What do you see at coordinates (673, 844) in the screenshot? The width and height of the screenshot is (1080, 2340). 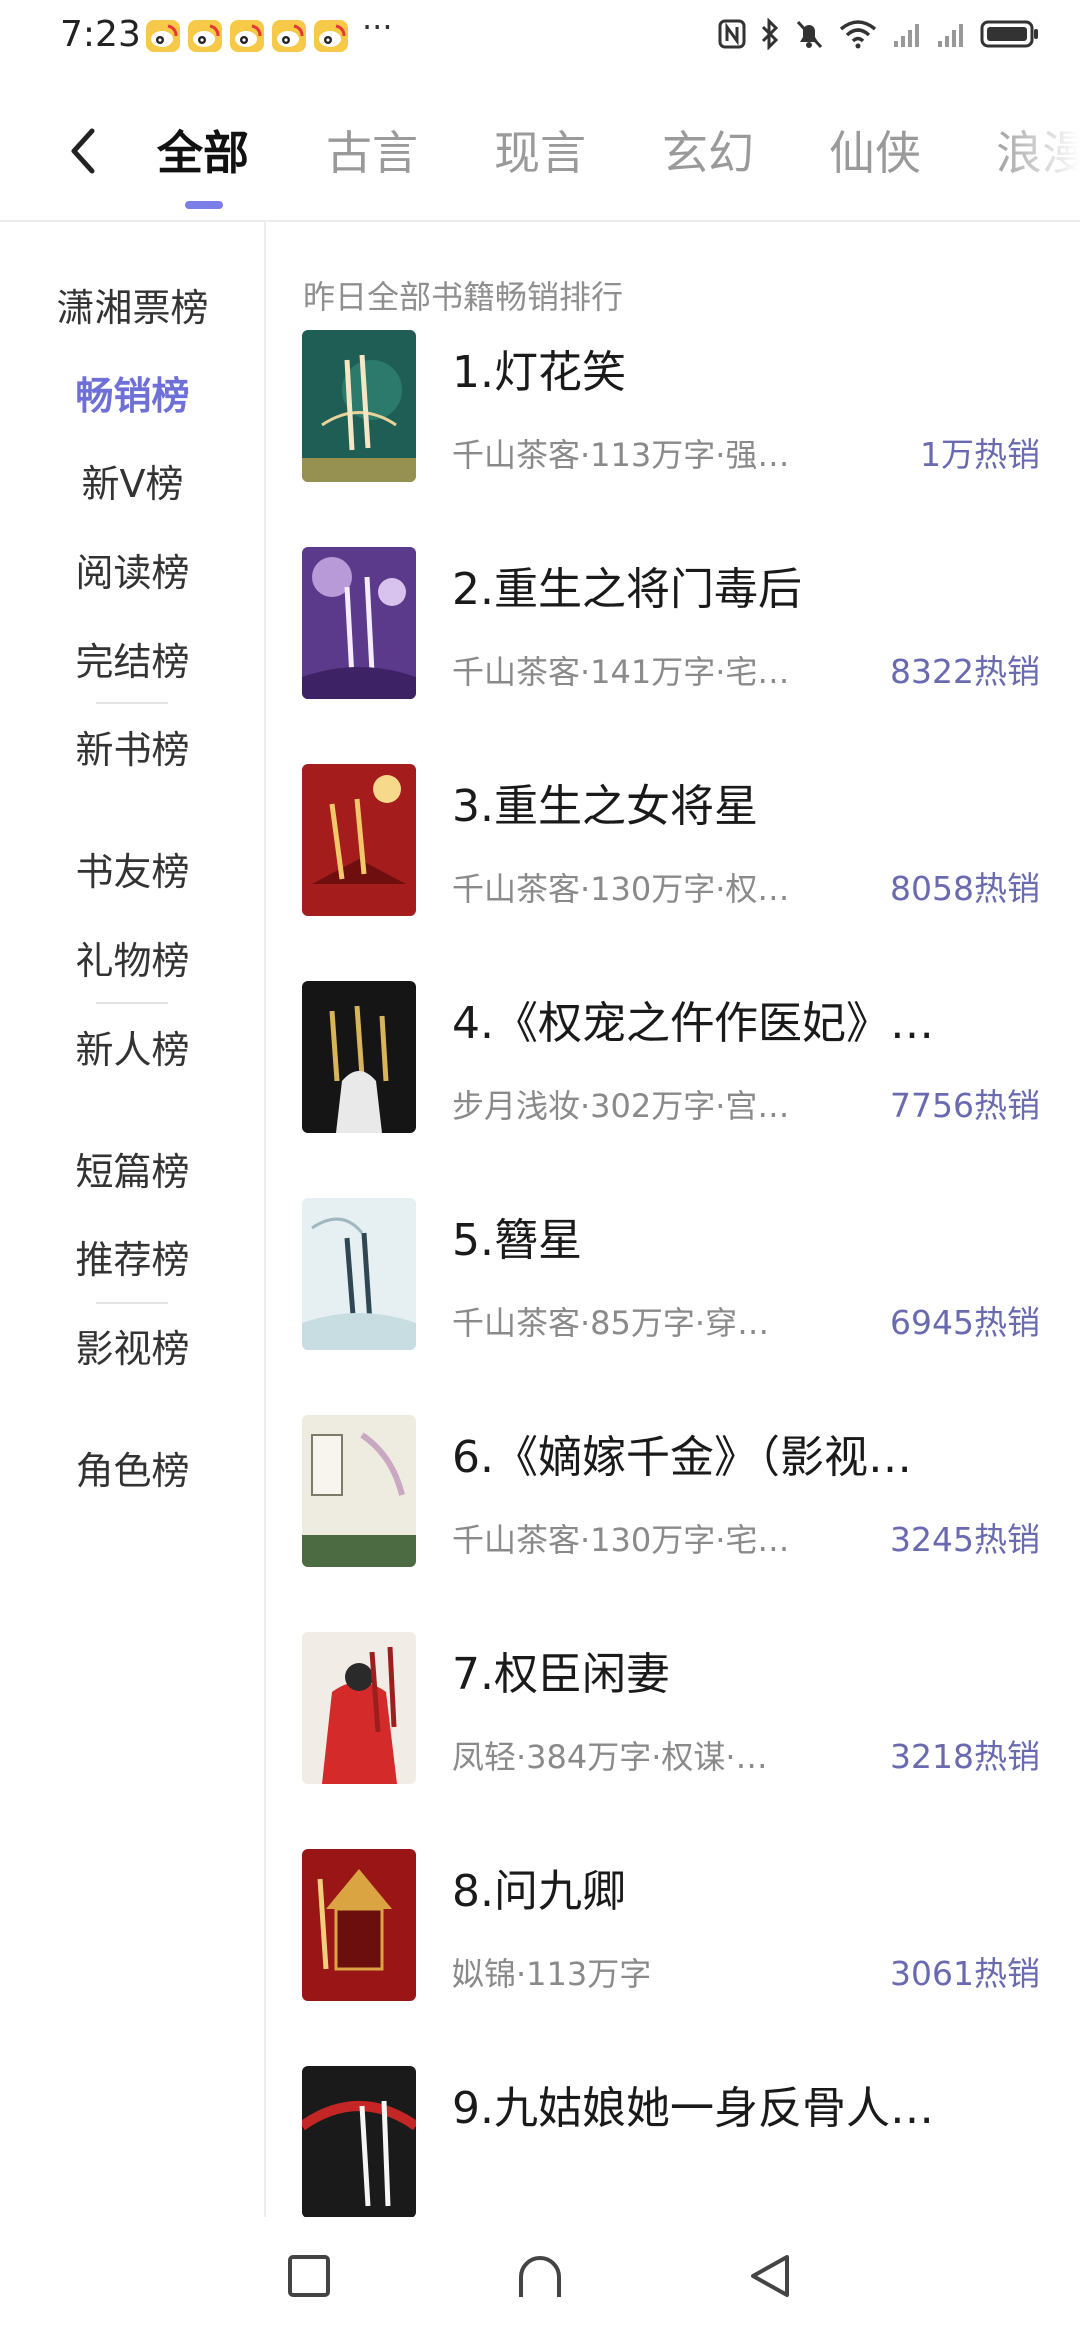 I see `list-item: 3.重生之女将星 千山茶客·130万字·权… 8058热销` at bounding box center [673, 844].